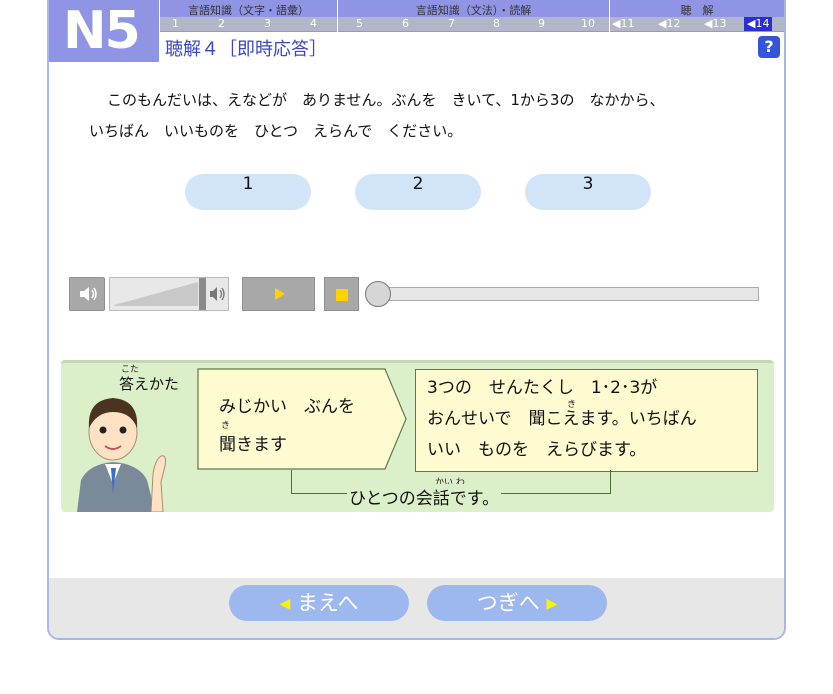 This screenshot has height=694, width=833. What do you see at coordinates (769, 47) in the screenshot?
I see `help-button: ?` at bounding box center [769, 47].